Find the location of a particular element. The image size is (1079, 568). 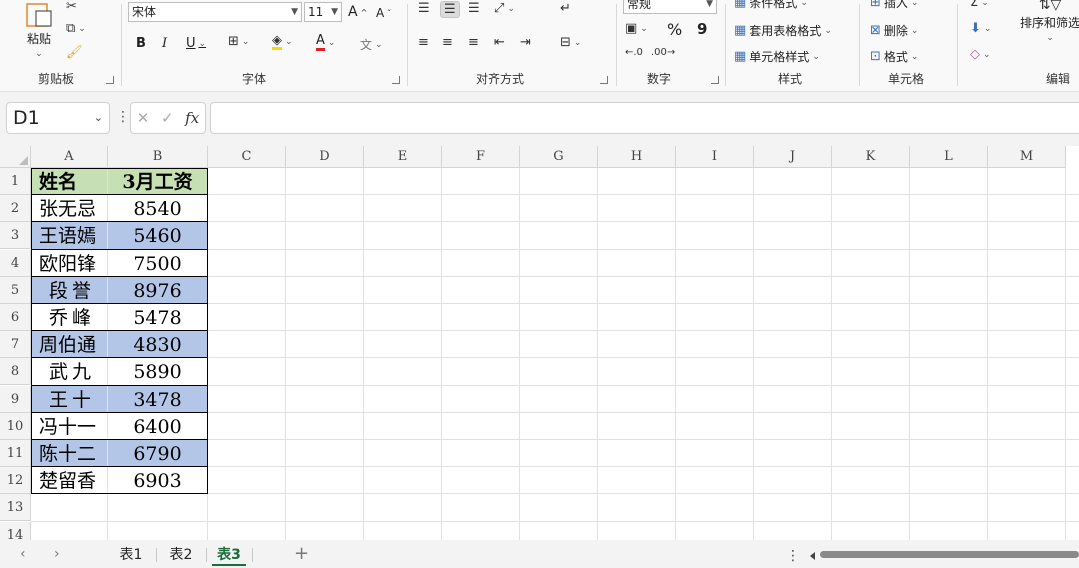

percent-button: % is located at coordinates (674, 29).